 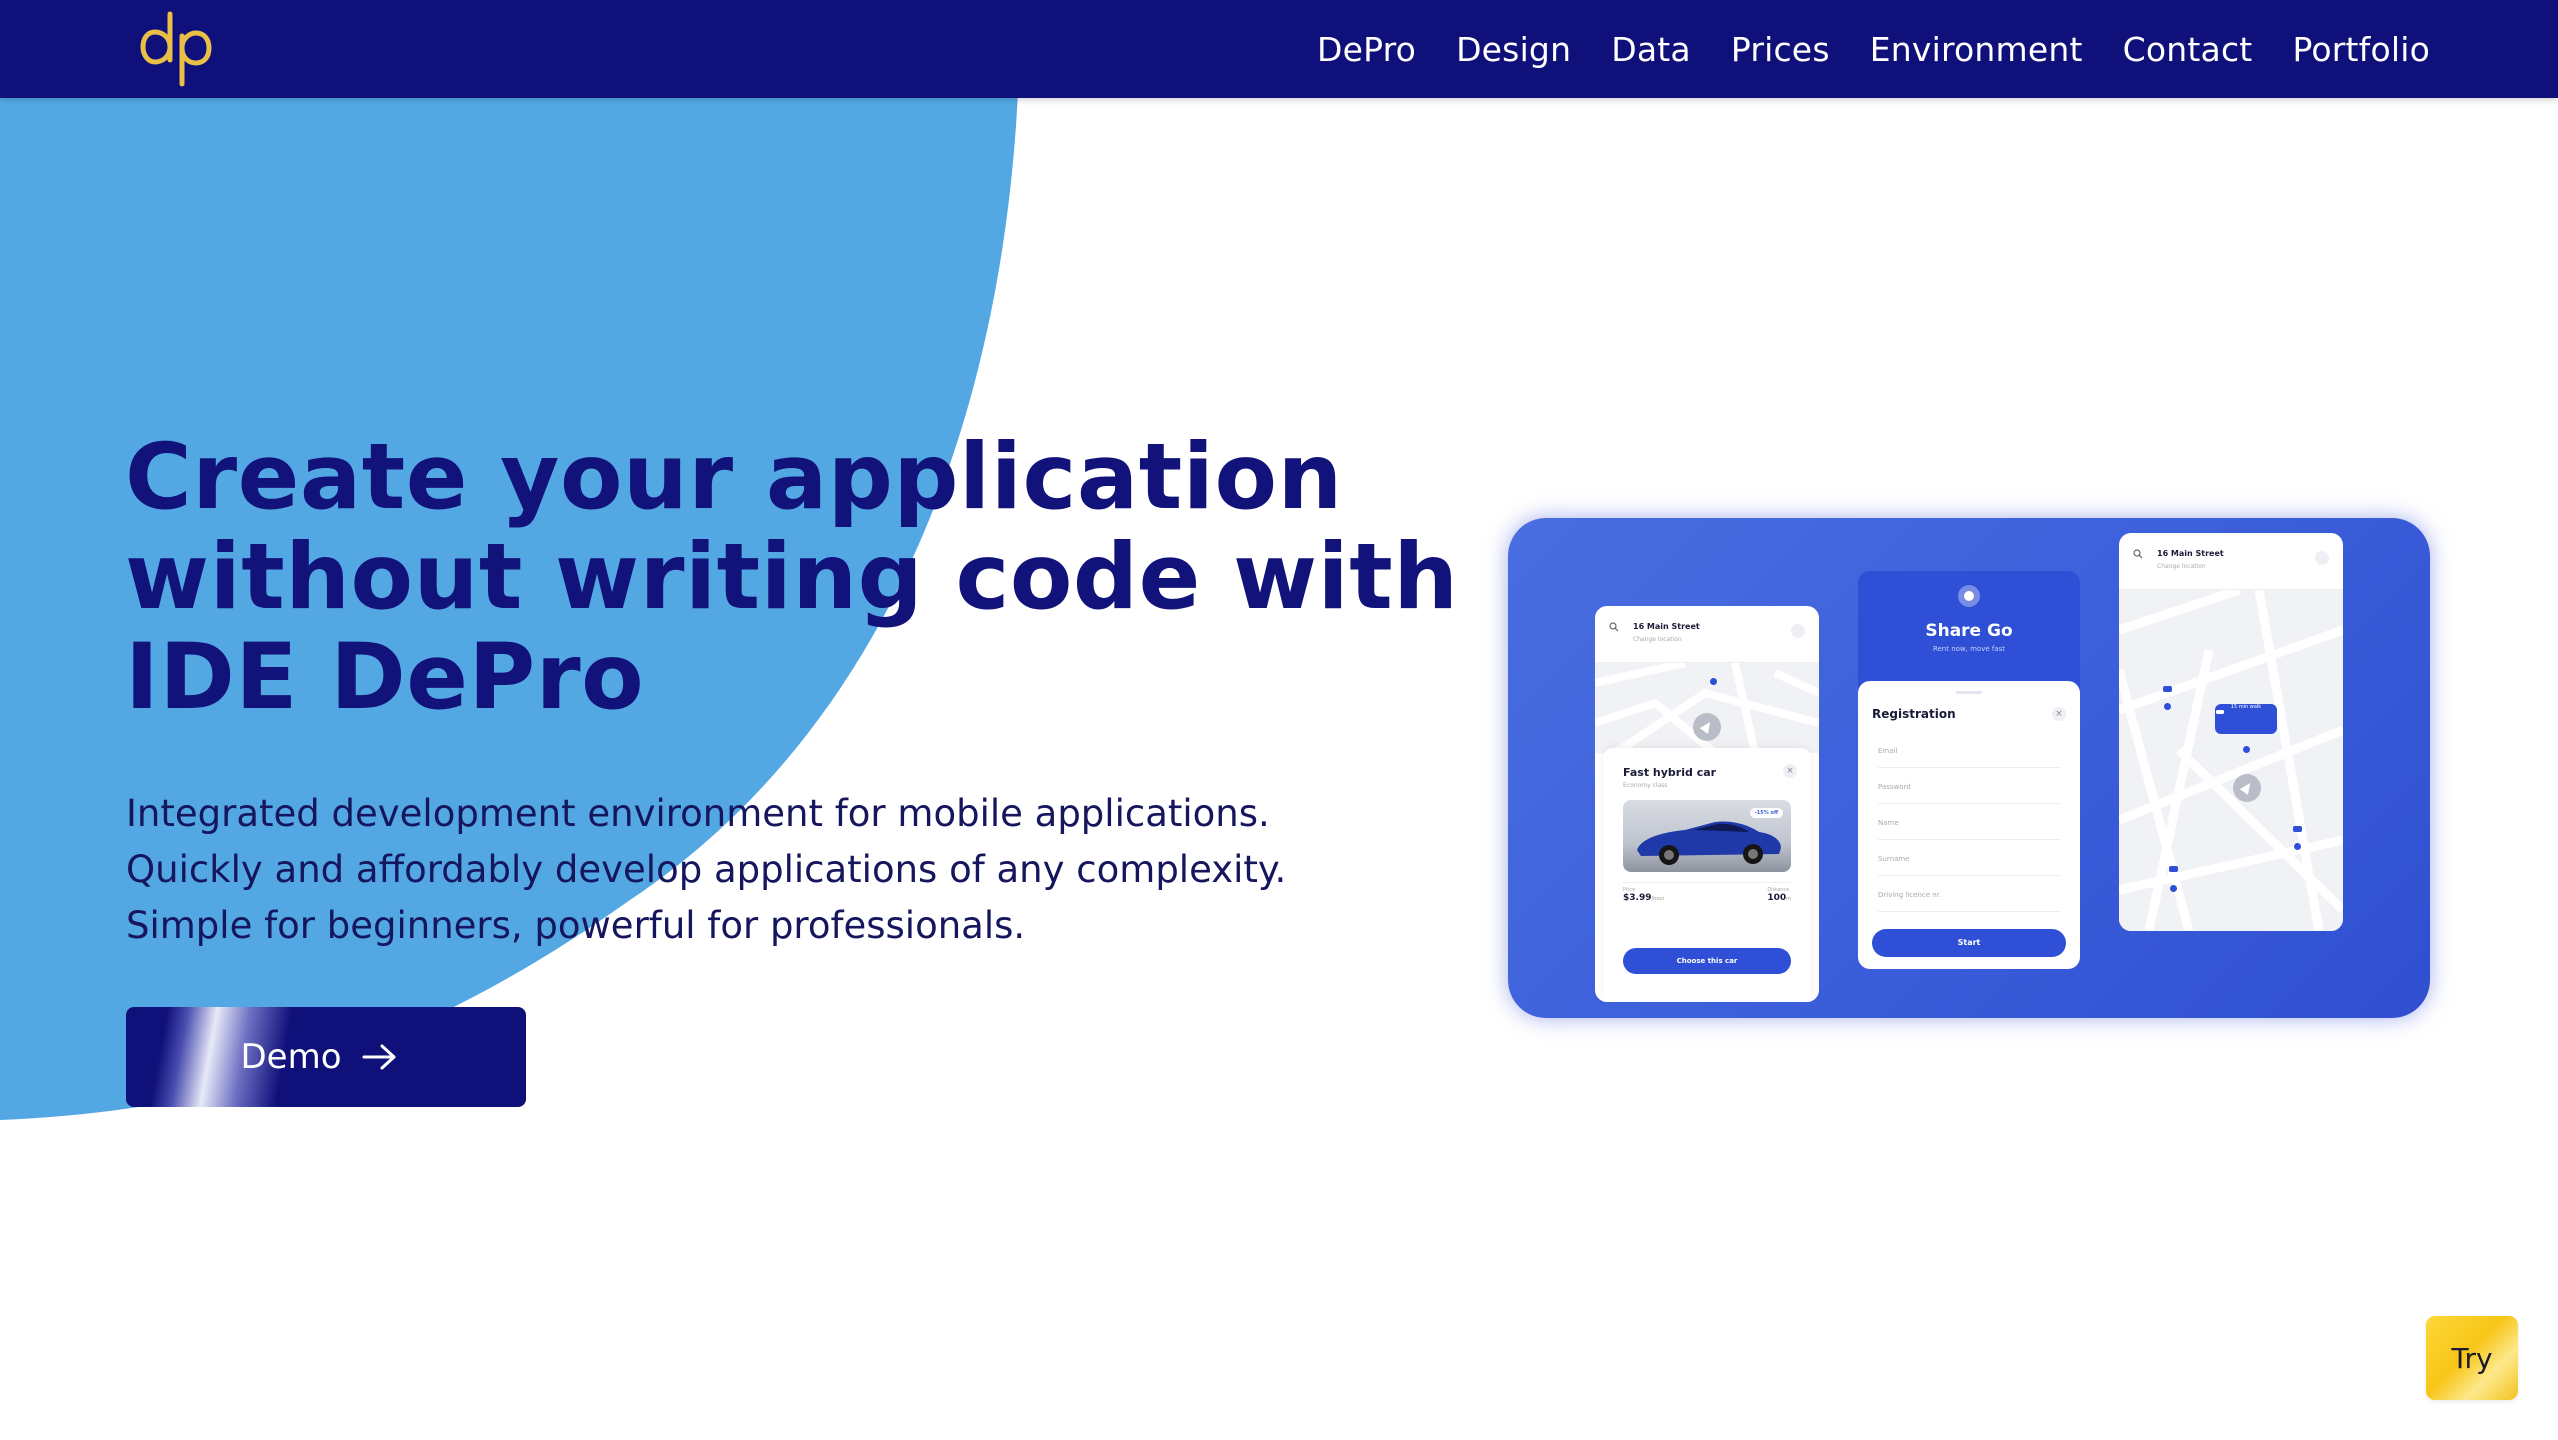 What do you see at coordinates (1670, 772) in the screenshot?
I see `car-title: Fast hybrid car` at bounding box center [1670, 772].